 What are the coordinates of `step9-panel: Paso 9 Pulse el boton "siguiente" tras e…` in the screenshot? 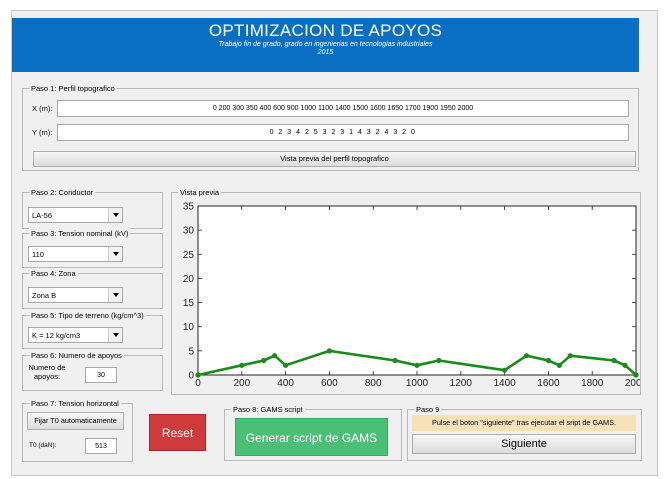 It's located at (524, 432).